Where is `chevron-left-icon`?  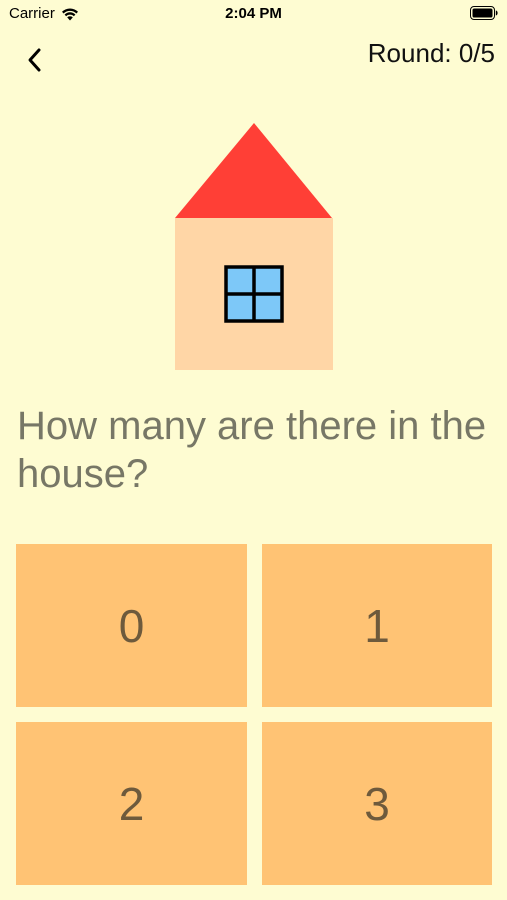
chevron-left-icon is located at coordinates (34, 60).